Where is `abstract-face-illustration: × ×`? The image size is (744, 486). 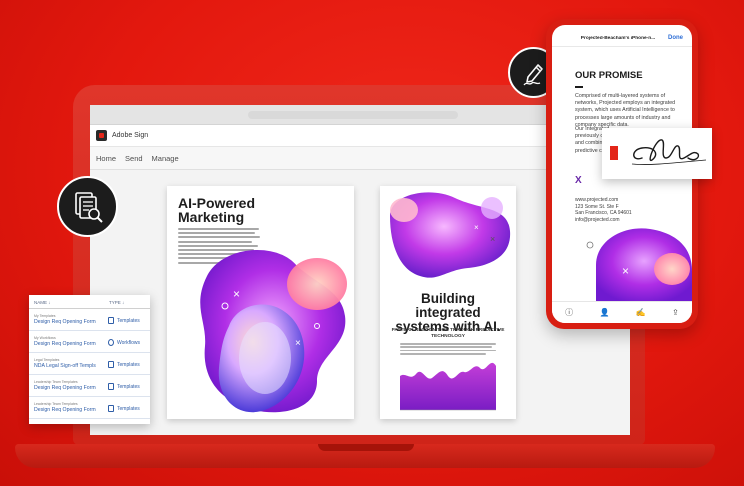
abstract-face-illustration: × × is located at coordinates (273, 331).